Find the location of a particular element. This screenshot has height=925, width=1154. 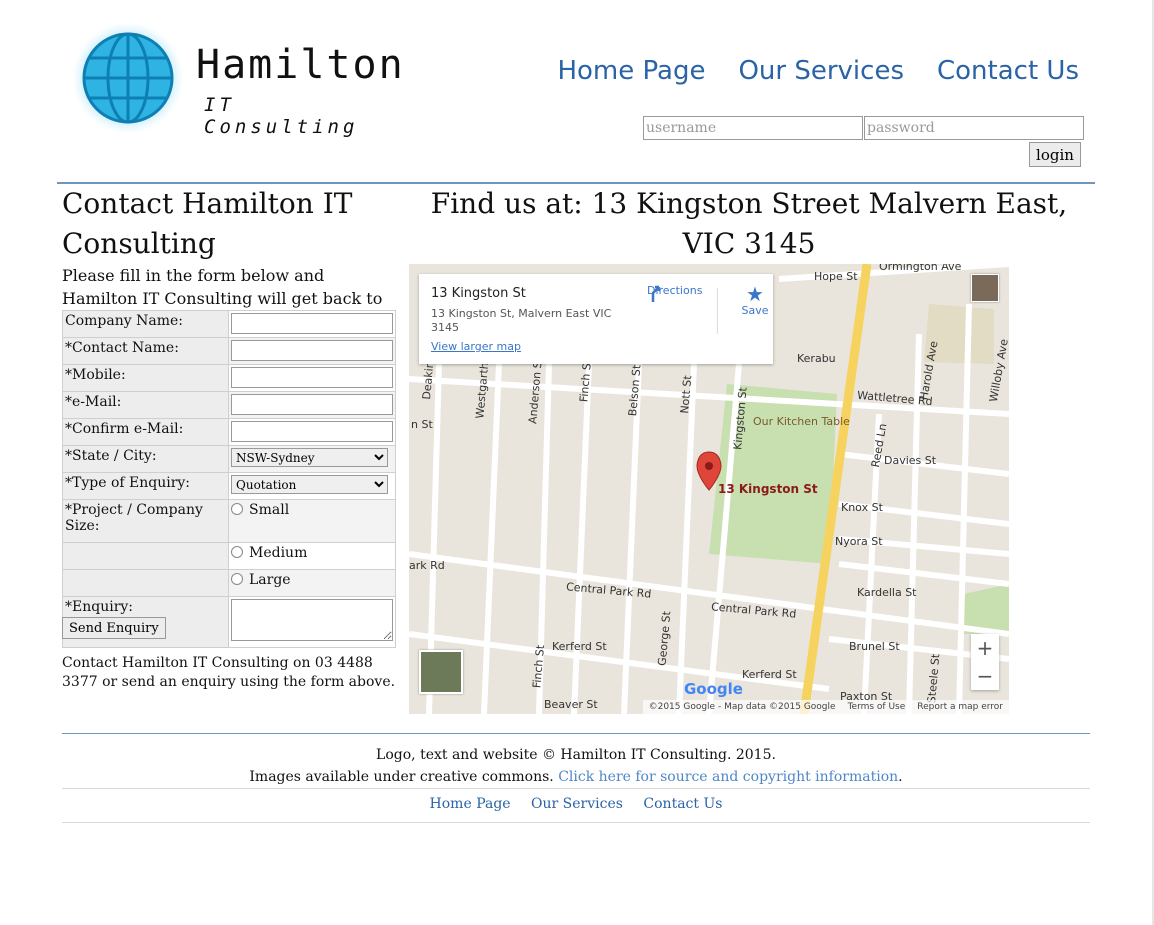

map-street-label: Kardella St is located at coordinates (887, 592).